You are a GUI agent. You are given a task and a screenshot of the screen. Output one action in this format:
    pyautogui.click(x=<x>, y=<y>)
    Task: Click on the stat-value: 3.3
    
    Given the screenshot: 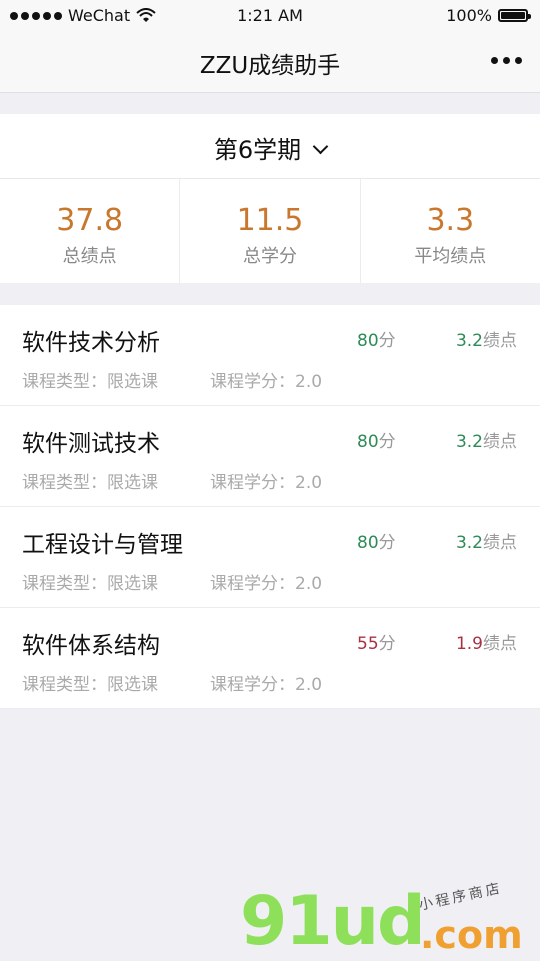 What is the action you would take?
    pyautogui.click(x=450, y=220)
    